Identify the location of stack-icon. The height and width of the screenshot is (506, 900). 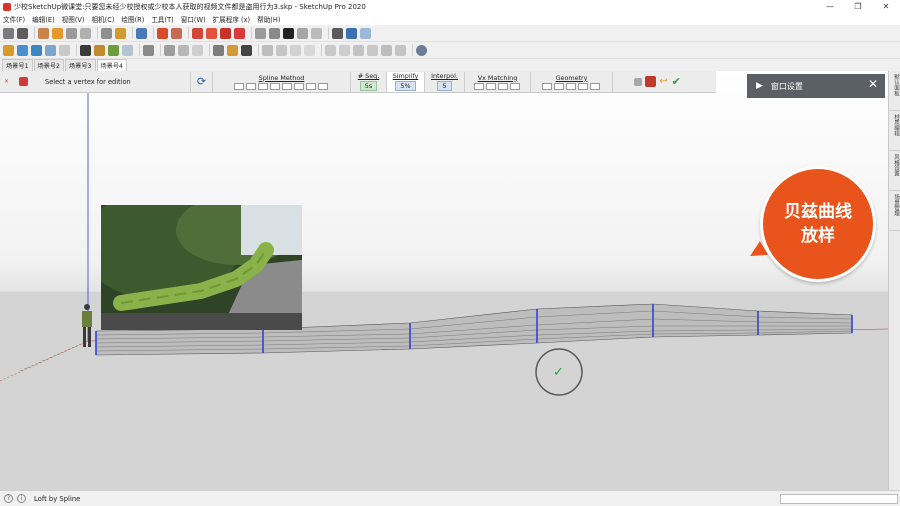
(50, 50).